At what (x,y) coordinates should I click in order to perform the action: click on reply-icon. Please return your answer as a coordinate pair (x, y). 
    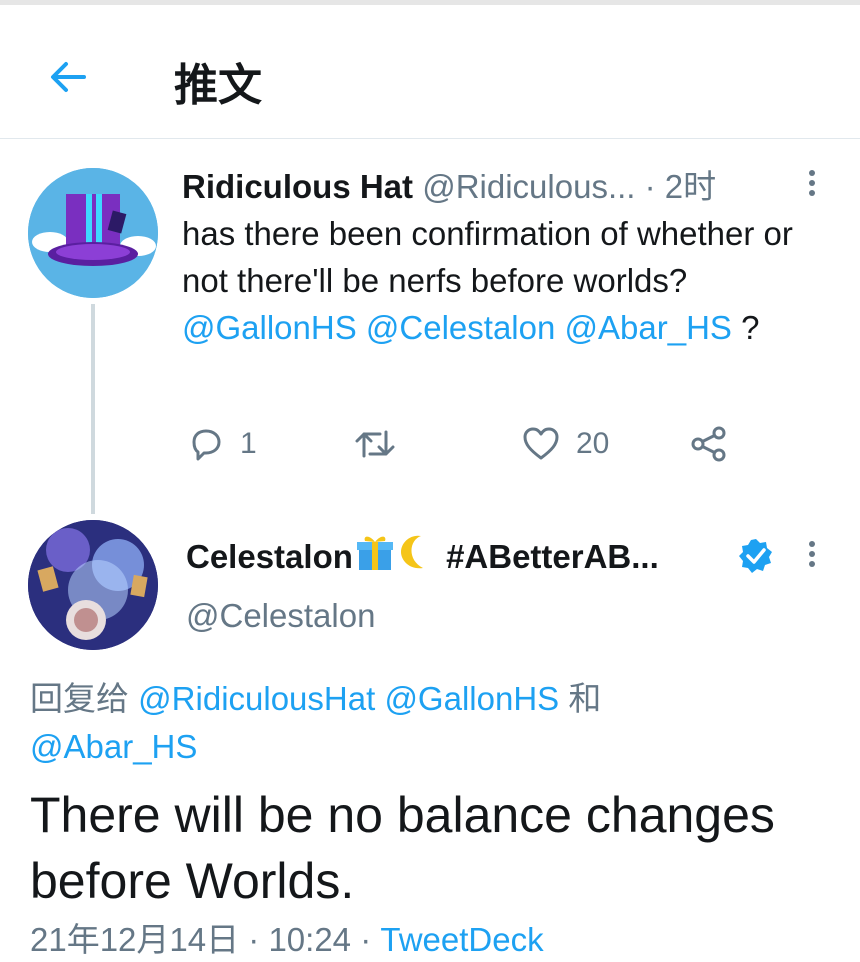
    Looking at the image, I should click on (206, 445).